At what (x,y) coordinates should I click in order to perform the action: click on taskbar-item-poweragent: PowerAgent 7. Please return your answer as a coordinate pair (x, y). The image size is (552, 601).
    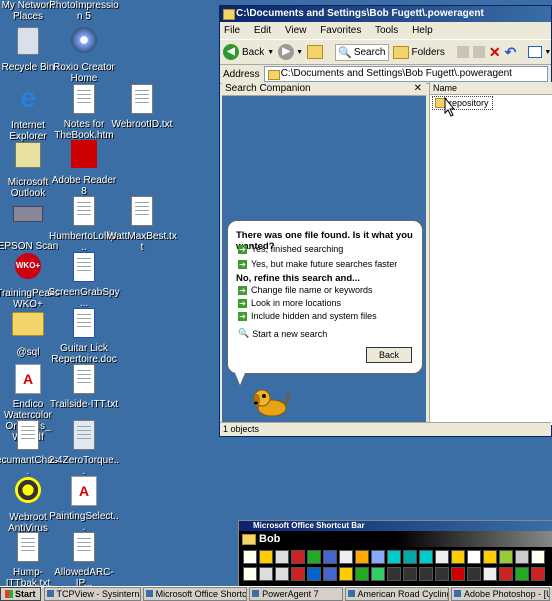
    Looking at the image, I should click on (296, 594).